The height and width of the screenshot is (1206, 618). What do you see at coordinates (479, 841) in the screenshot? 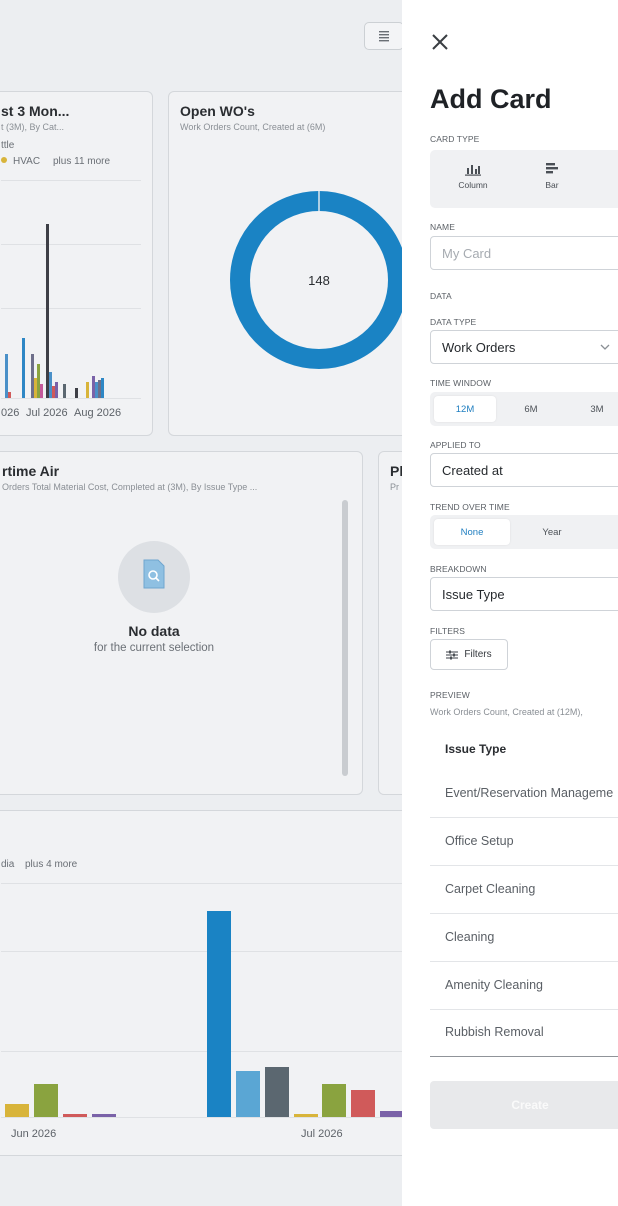
I see `preview-row-label: Office Setup` at bounding box center [479, 841].